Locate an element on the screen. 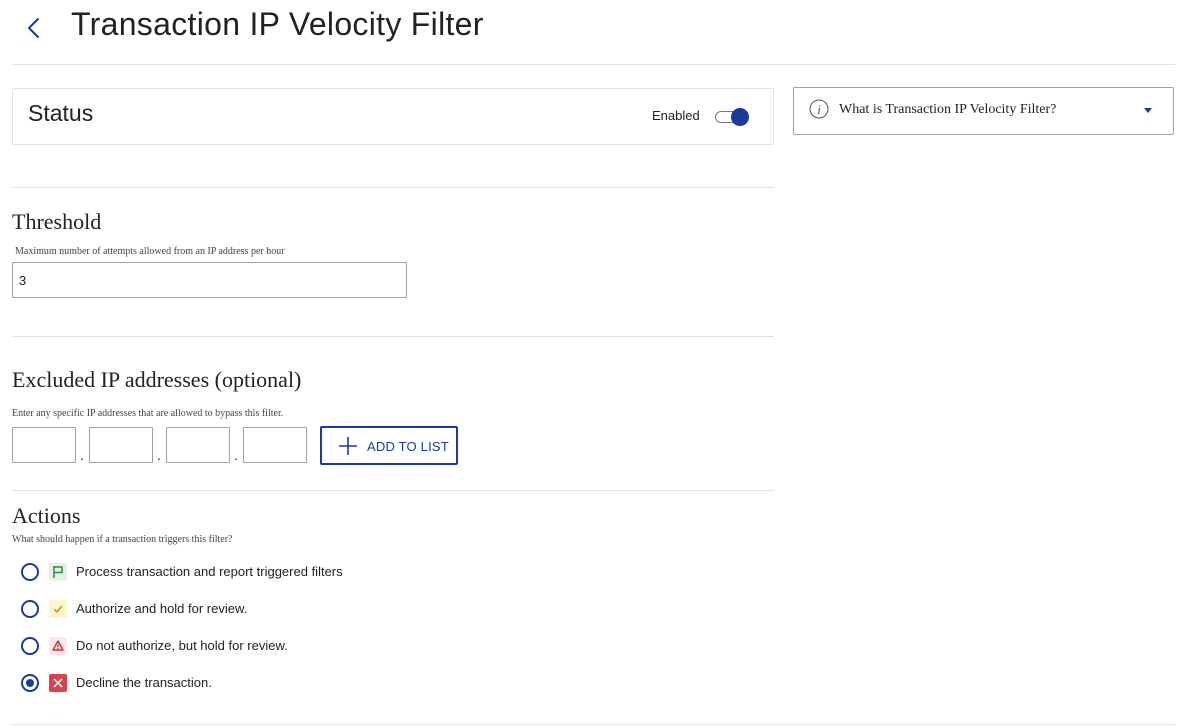 This screenshot has height=727, width=1200. actions-title: Actions is located at coordinates (46, 515).